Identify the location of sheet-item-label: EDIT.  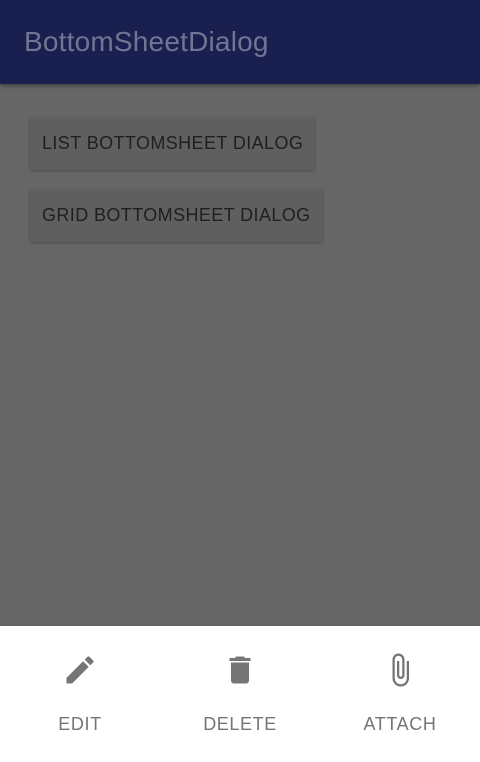
(80, 724).